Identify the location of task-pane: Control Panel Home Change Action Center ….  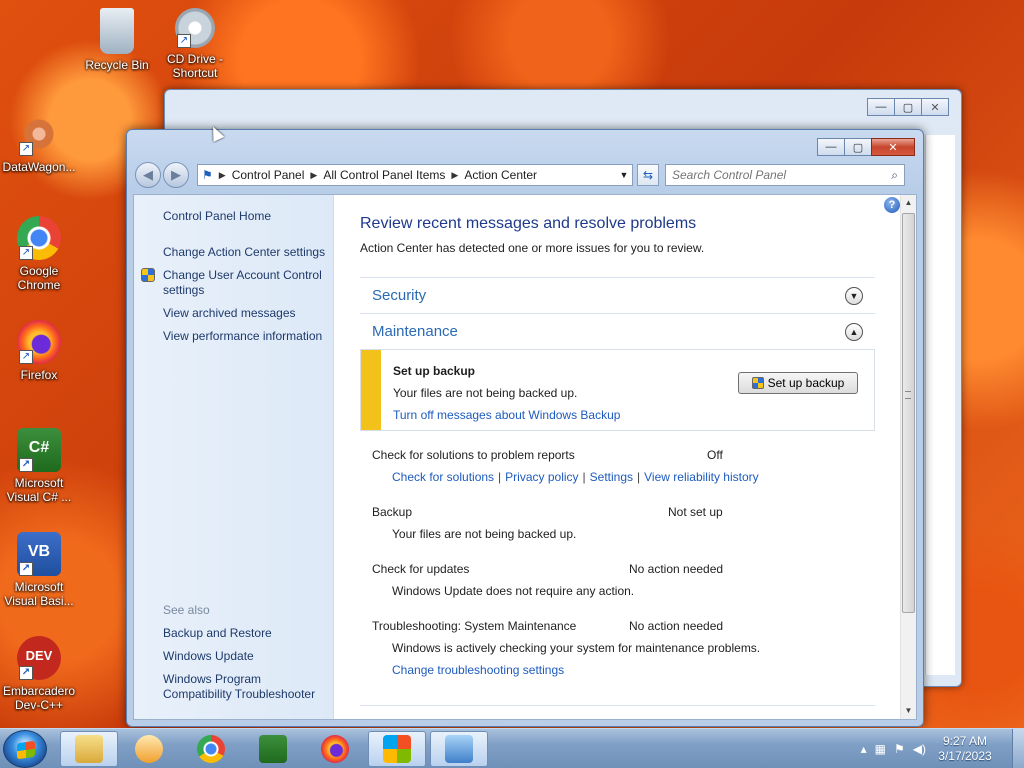
(234, 457).